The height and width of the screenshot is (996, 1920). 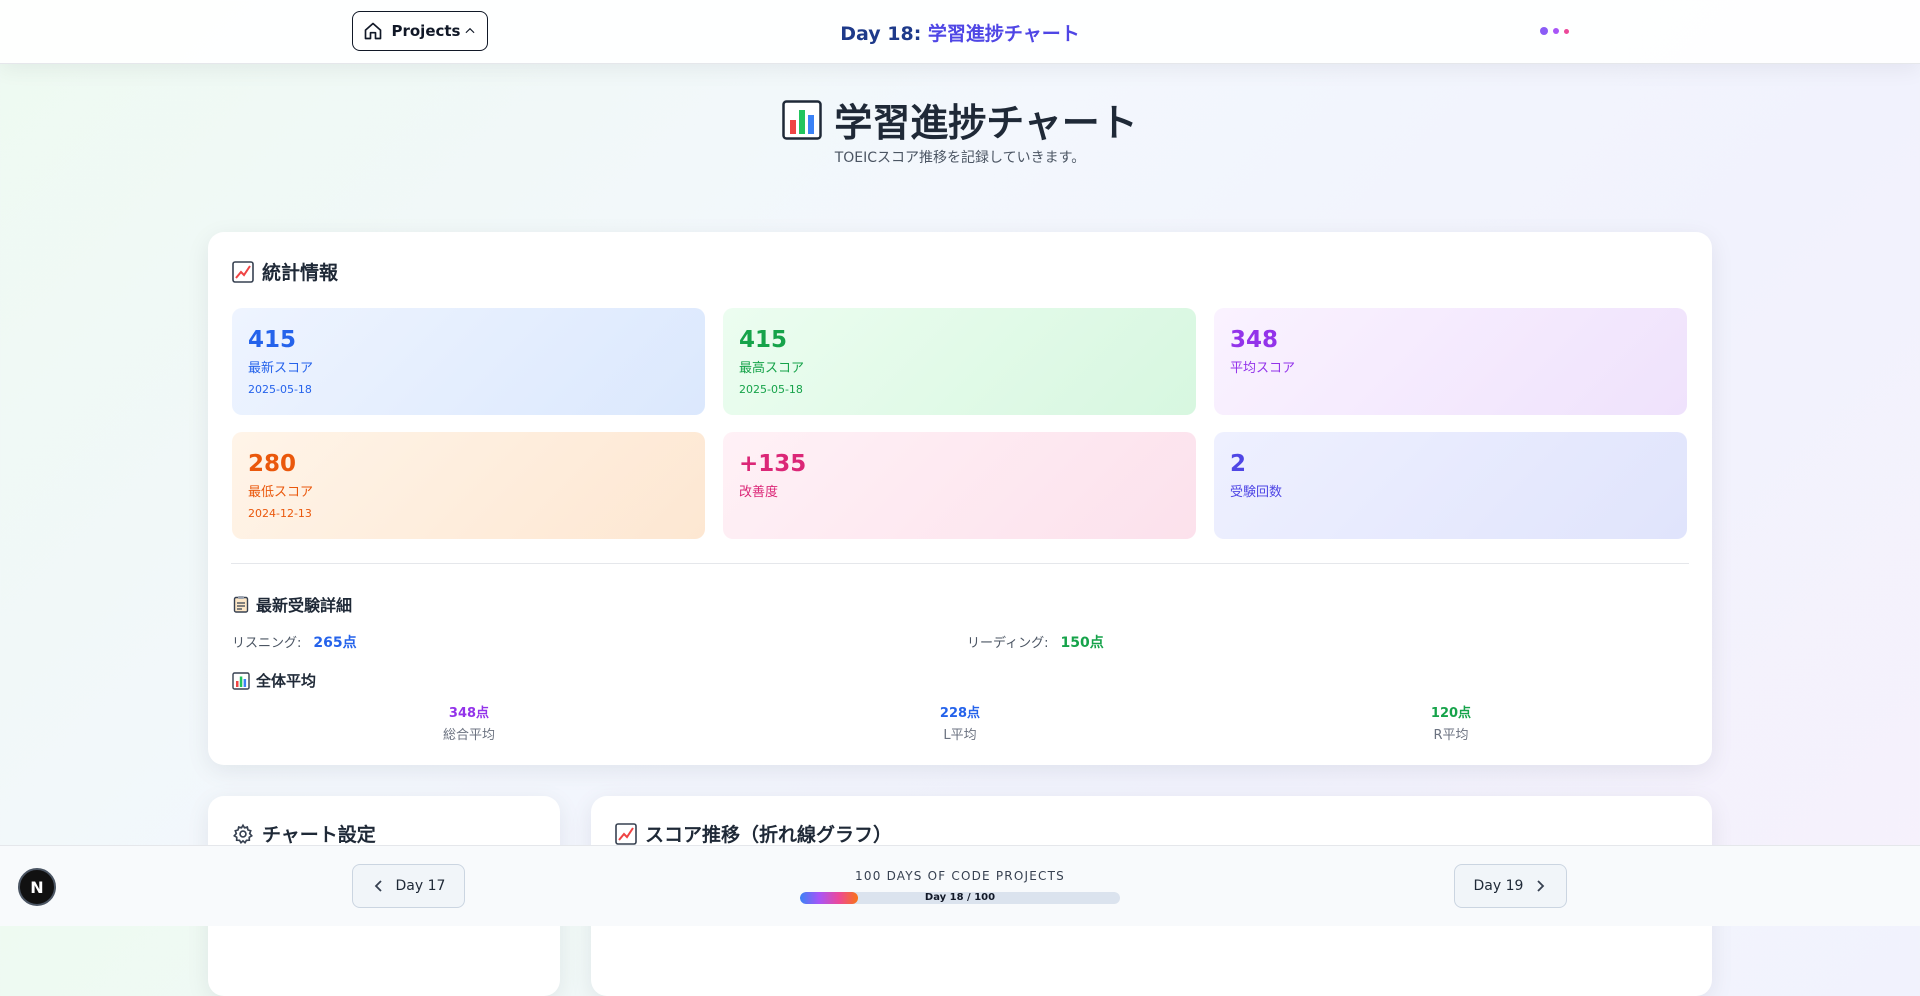 What do you see at coordinates (1451, 713) in the screenshot?
I see `average-value: 120点` at bounding box center [1451, 713].